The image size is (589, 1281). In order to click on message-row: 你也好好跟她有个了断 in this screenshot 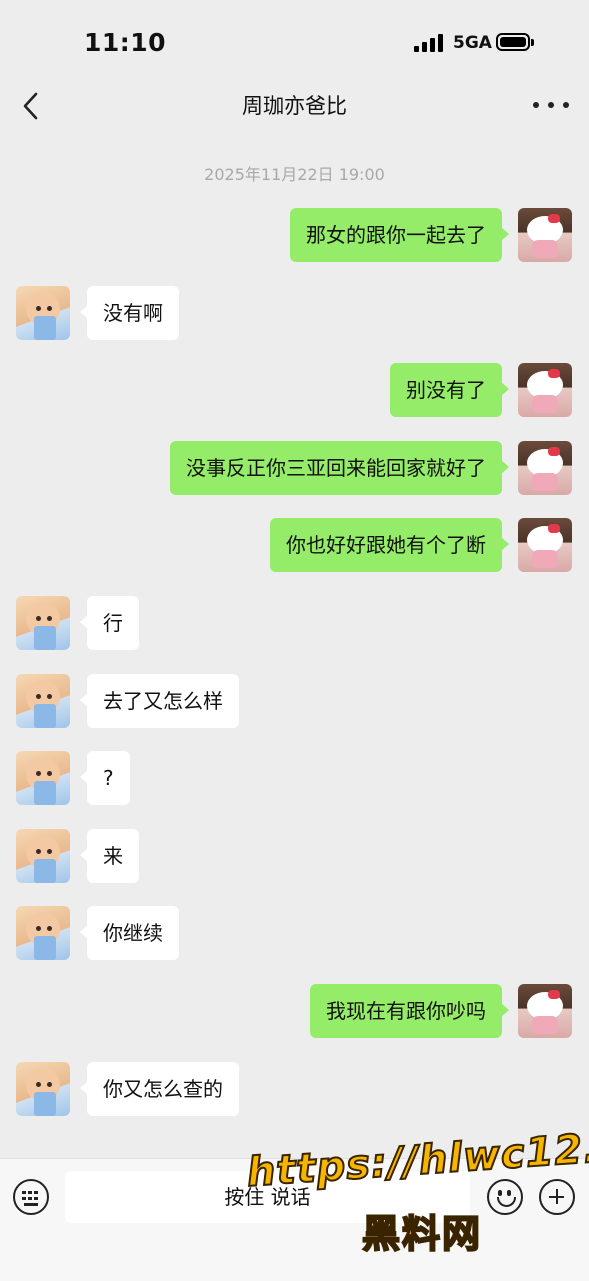, I will do `click(294, 546)`.